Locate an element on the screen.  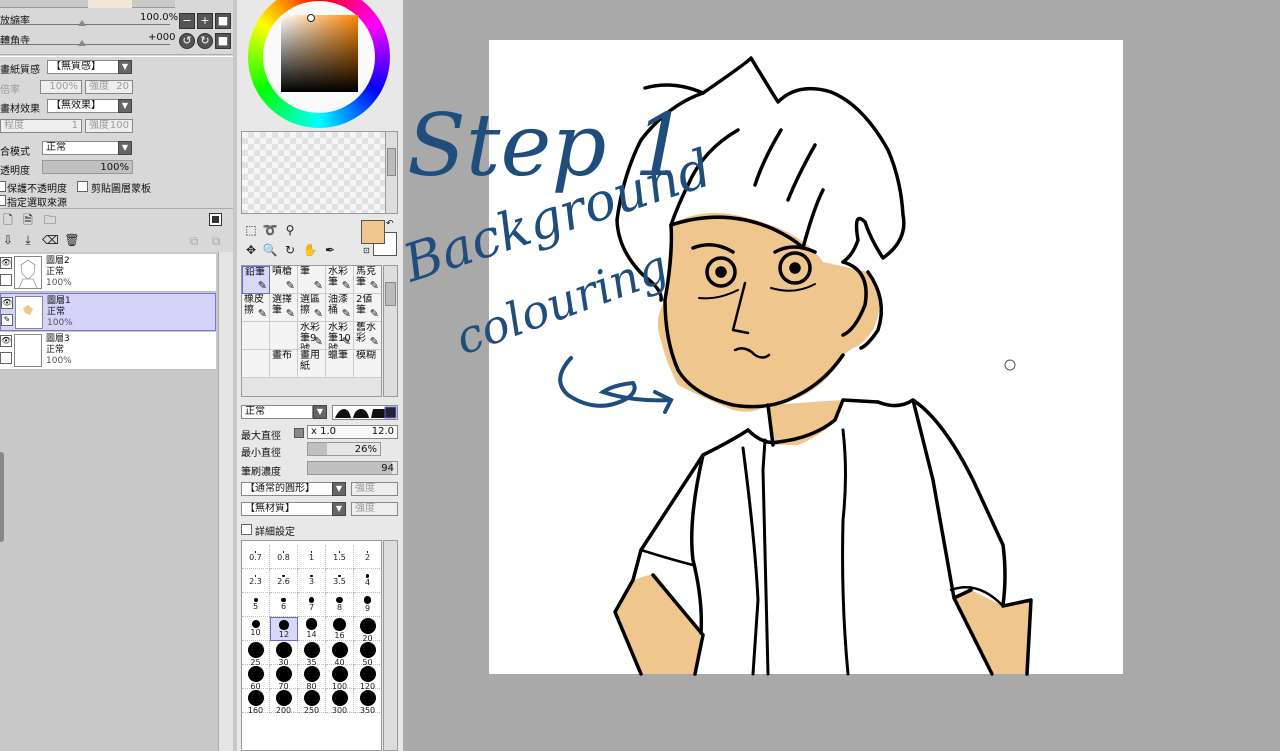
brush-size-10: 10 is located at coordinates (256, 629).